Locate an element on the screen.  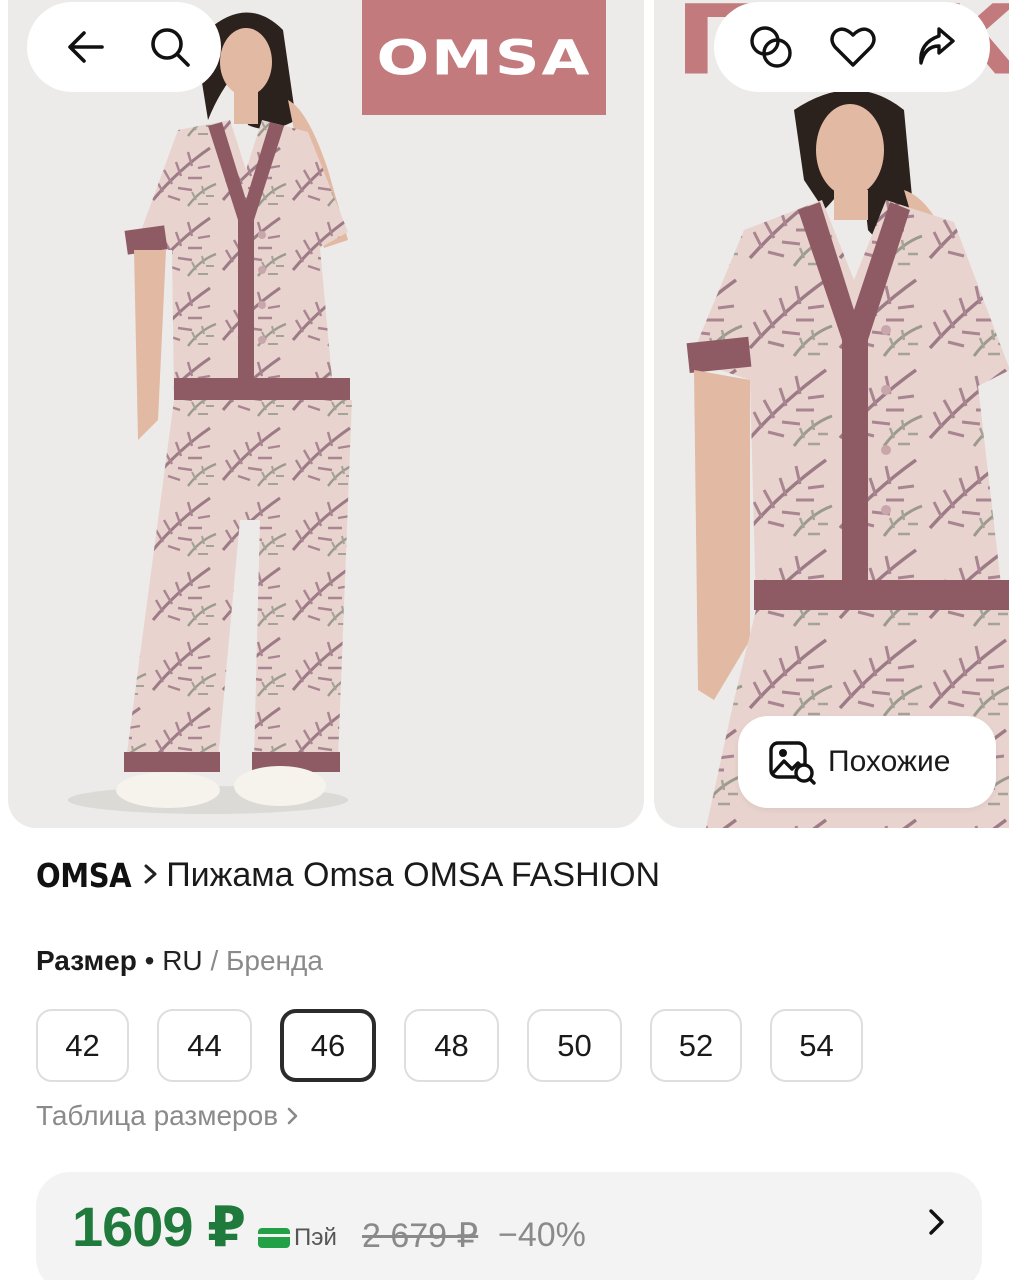
size-option-42: 42 is located at coordinates (82, 1045).